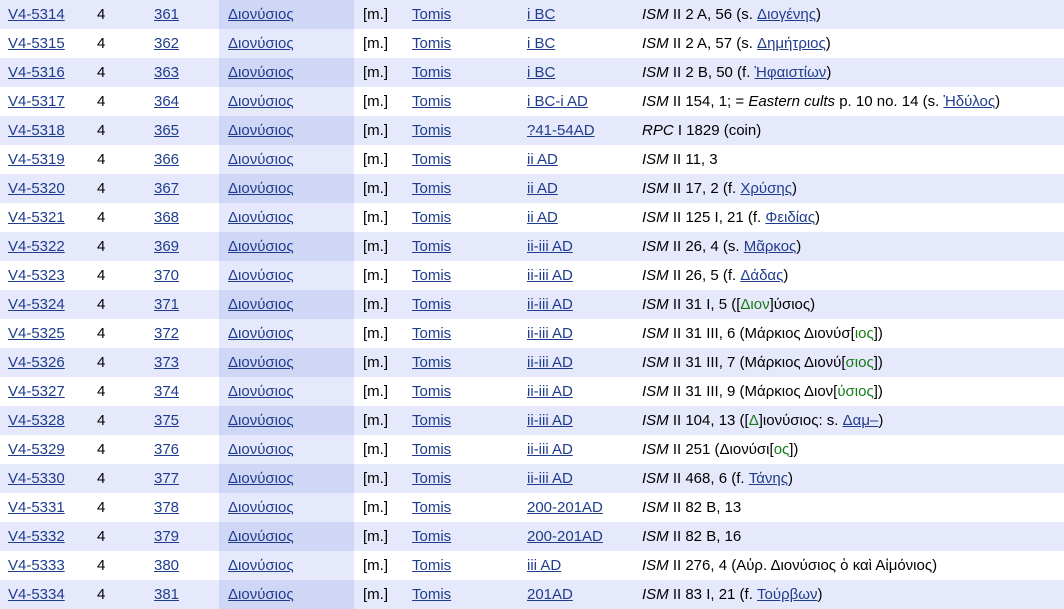 This screenshot has width=1064, height=609. I want to click on number-link: 378, so click(166, 507).